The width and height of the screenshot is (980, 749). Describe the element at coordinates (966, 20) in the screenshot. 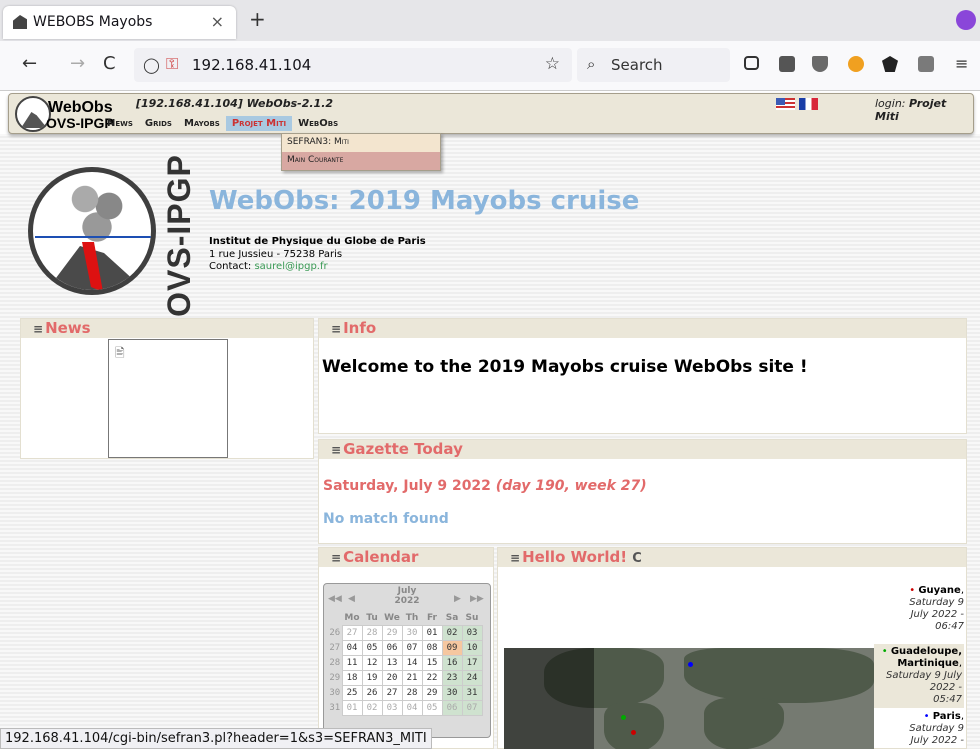

I see `firefox-extension-icon` at that location.